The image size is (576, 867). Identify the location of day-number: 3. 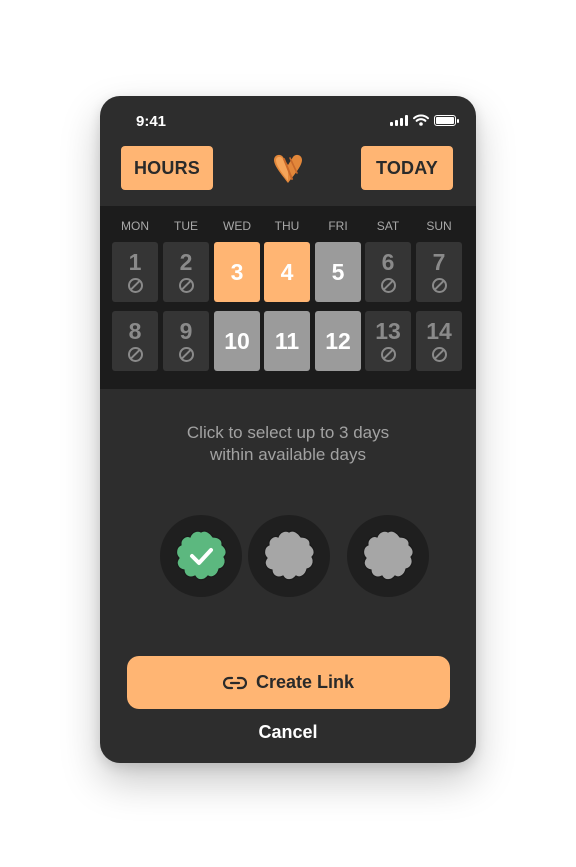
(237, 271).